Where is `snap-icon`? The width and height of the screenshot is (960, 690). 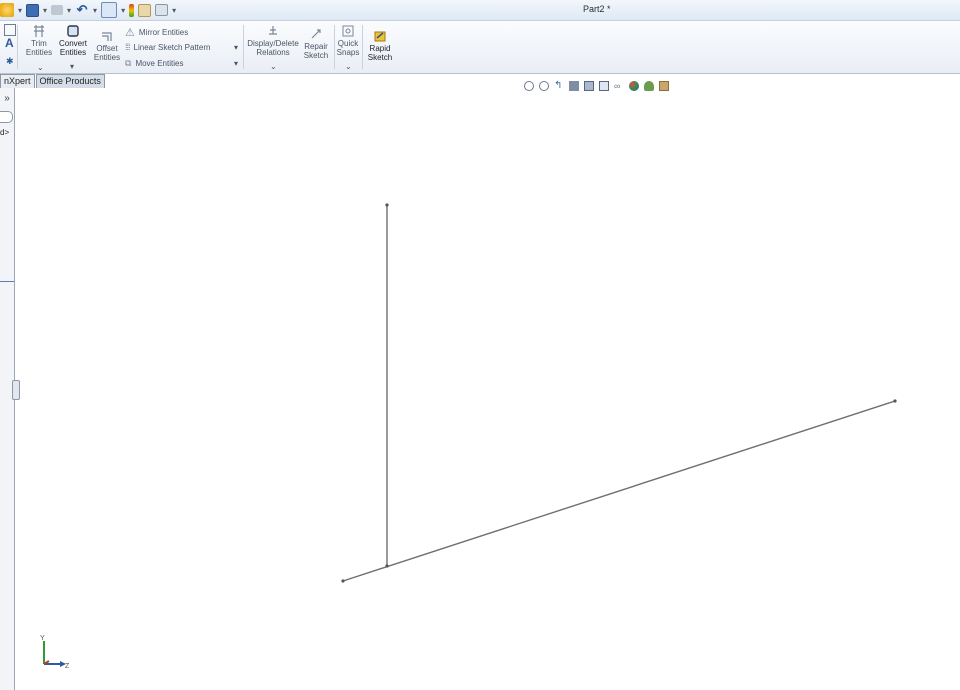 snap-icon is located at coordinates (348, 31).